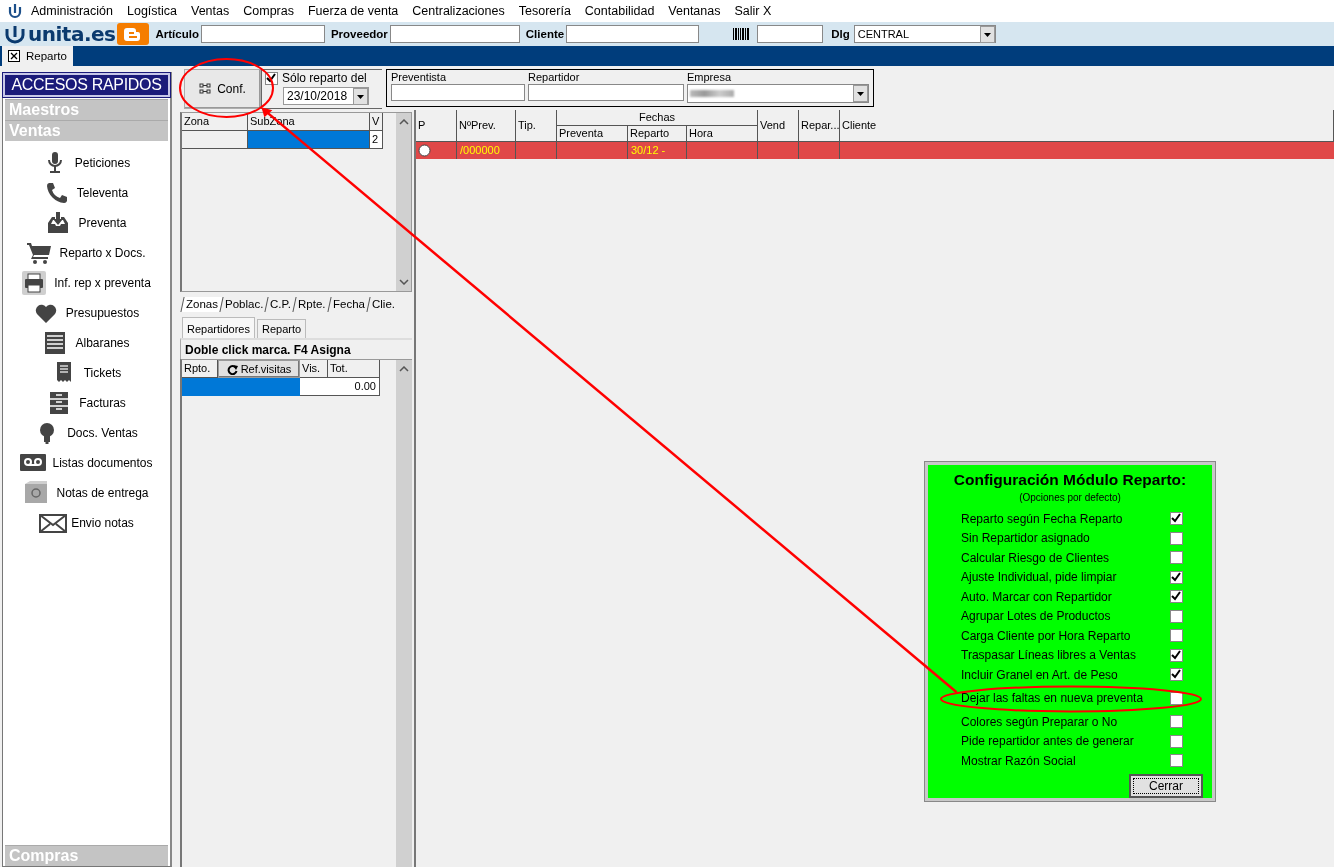 Image resolution: width=1334 pixels, height=867 pixels. I want to click on menu-item: Ventas, so click(210, 11).